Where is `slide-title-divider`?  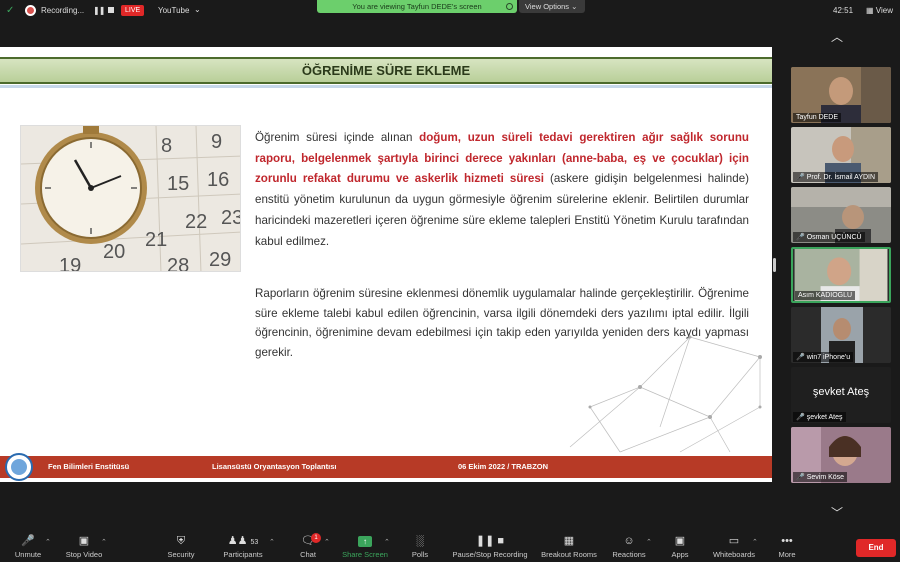
slide-title-divider is located at coordinates (386, 86).